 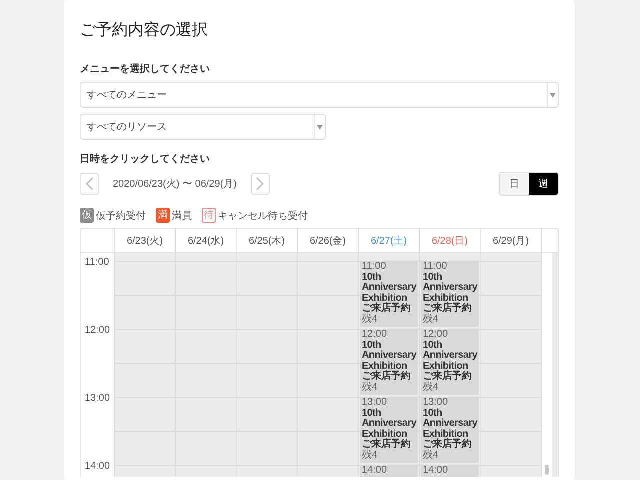 What do you see at coordinates (163, 215) in the screenshot?
I see `legend-badge: 満` at bounding box center [163, 215].